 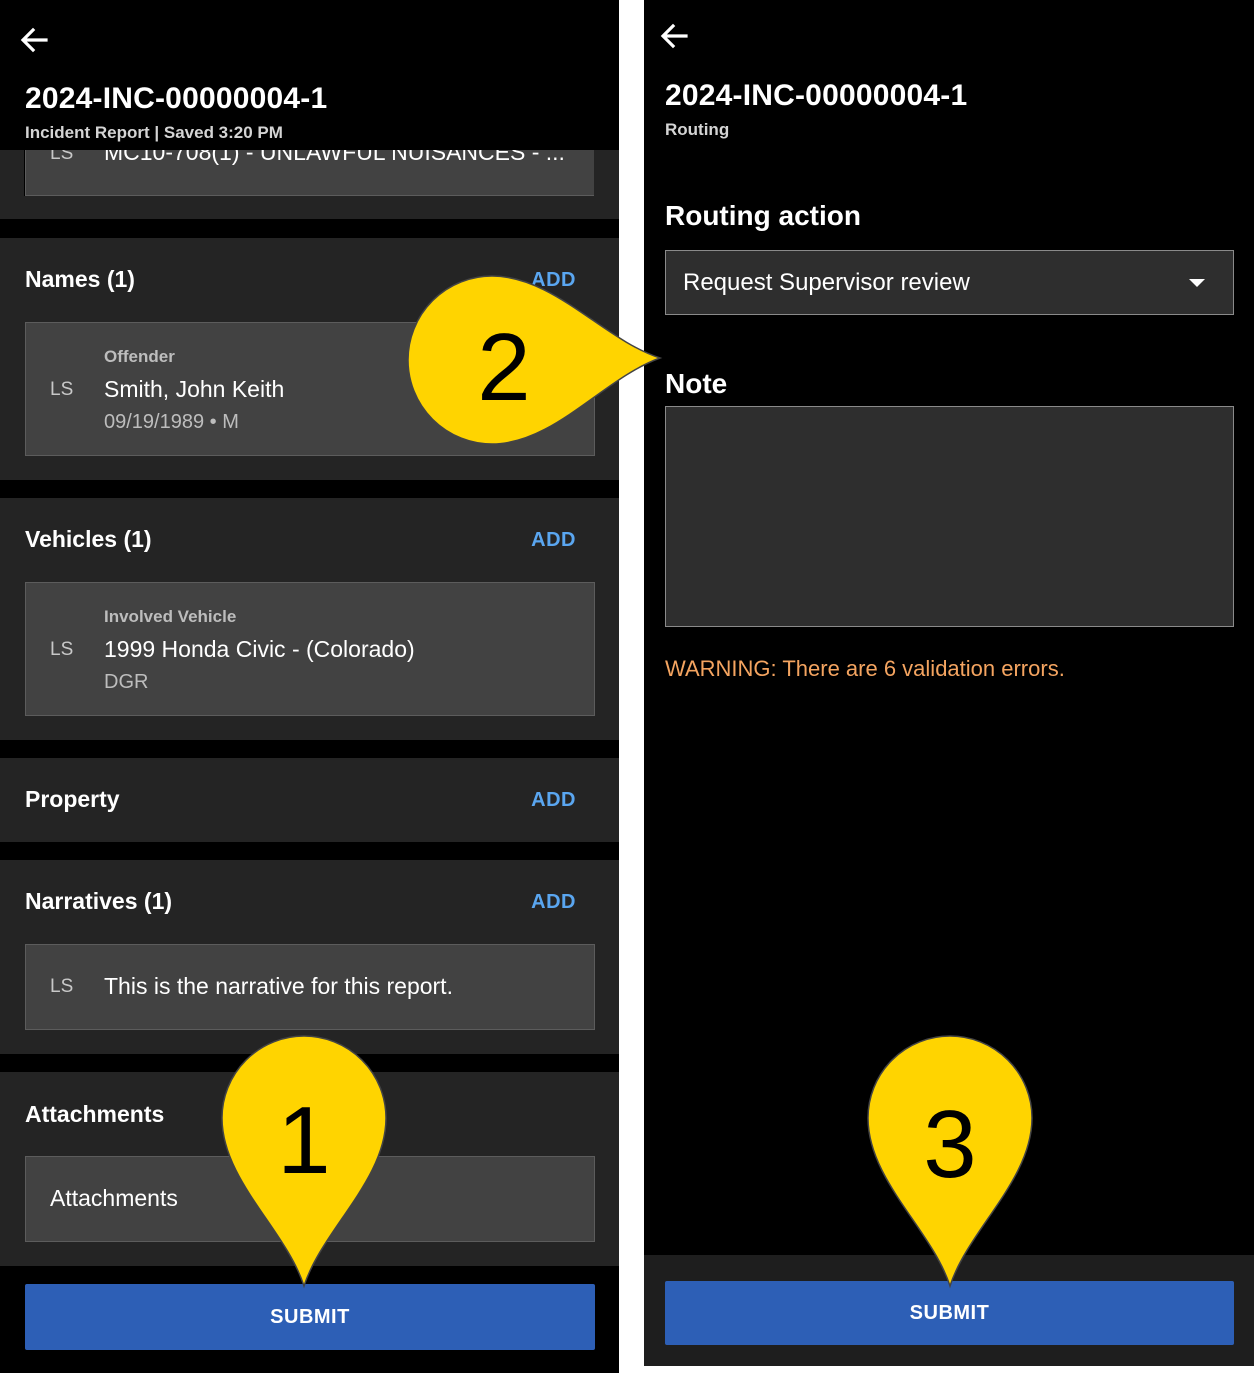 I want to click on name-role: Offender, so click(x=139, y=356).